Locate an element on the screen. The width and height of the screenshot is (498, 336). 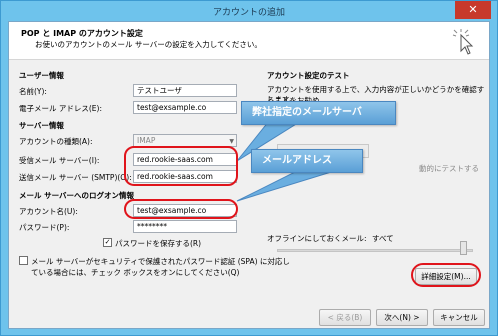
callout-pointers is located at coordinates (289, 161).